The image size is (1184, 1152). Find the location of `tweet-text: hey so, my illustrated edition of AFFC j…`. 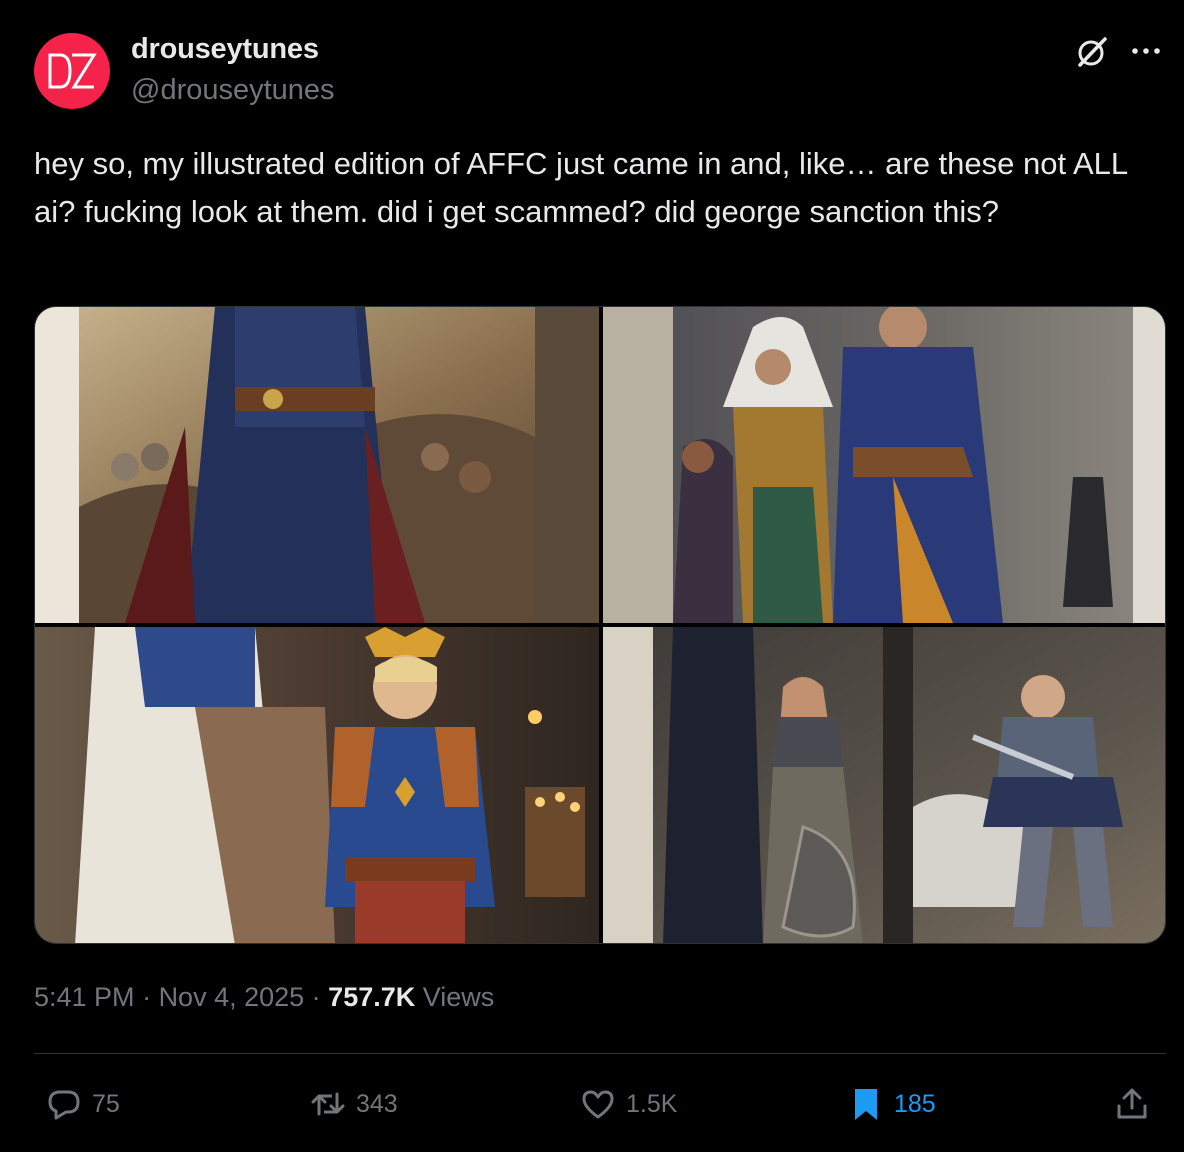

tweet-text: hey so, my illustrated edition of AFFC j… is located at coordinates (581, 187).